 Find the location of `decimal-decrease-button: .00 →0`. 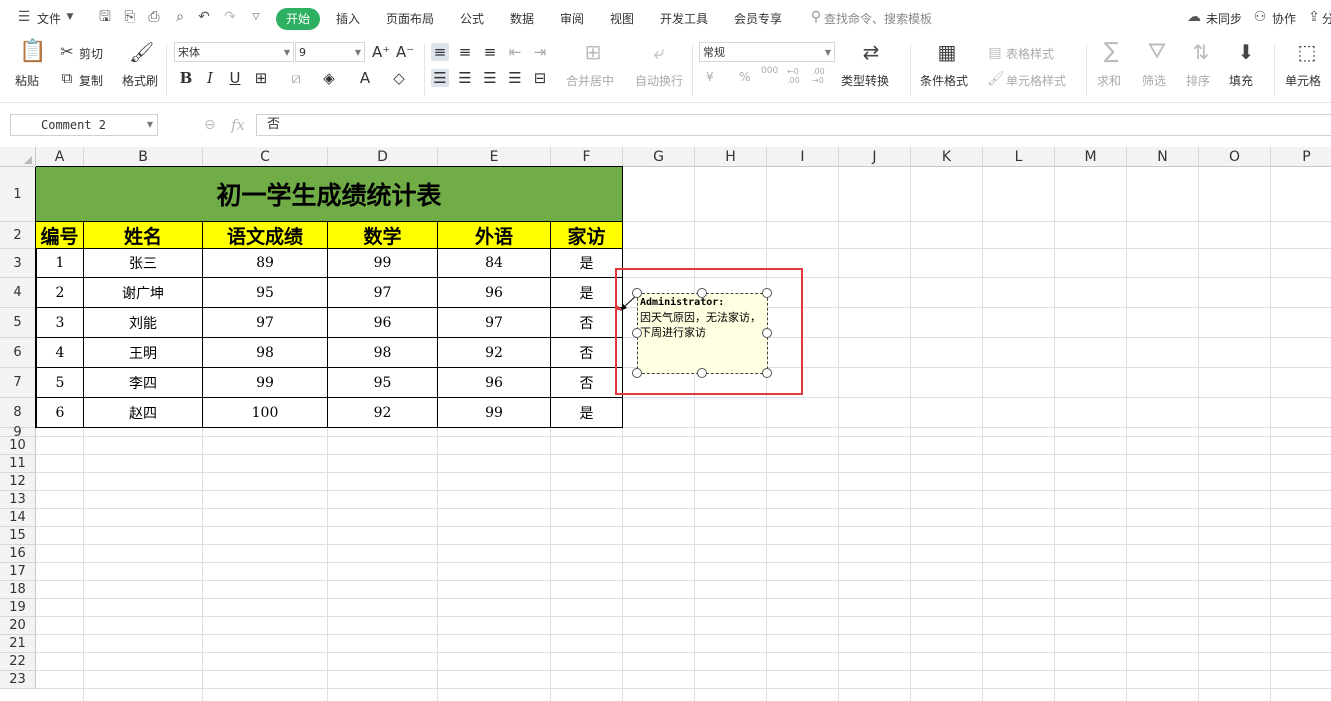

decimal-decrease-button: .00 →0 is located at coordinates (823, 76).